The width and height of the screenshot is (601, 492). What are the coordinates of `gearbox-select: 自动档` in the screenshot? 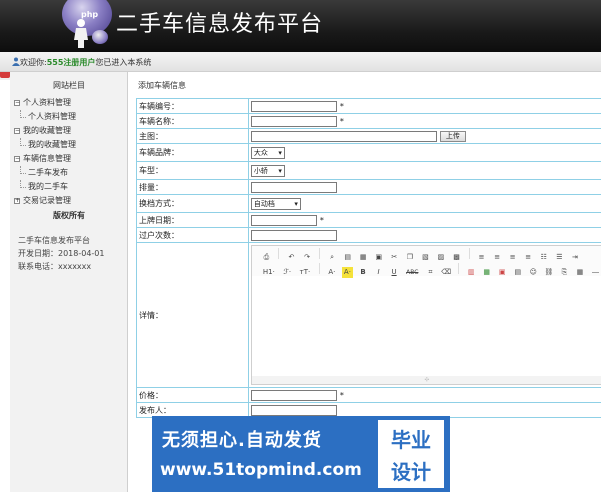 It's located at (275, 203).